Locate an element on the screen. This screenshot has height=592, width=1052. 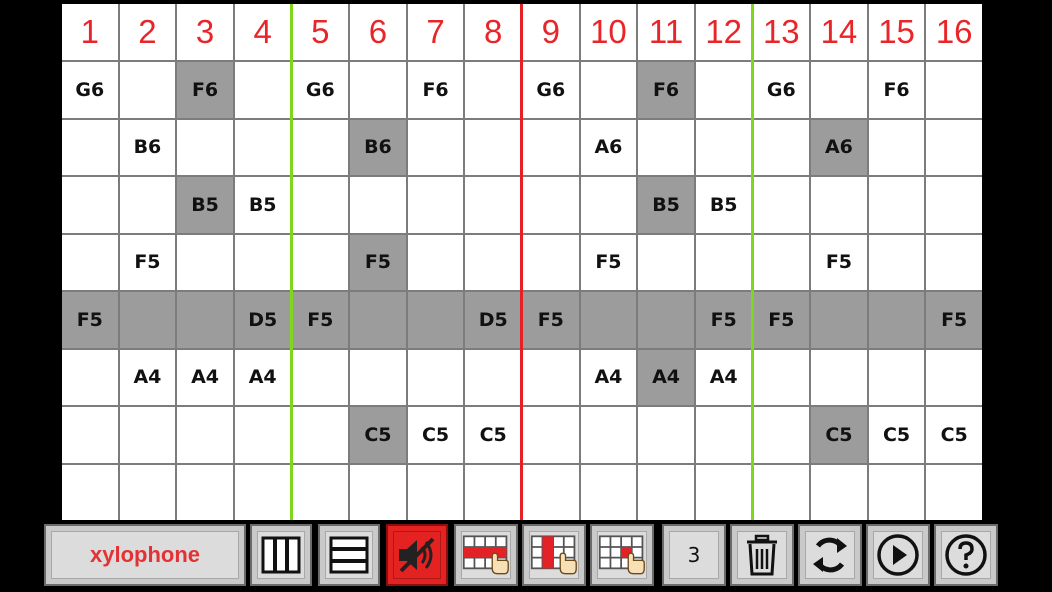
note-cell-r6-c9 is located at coordinates (551, 377).